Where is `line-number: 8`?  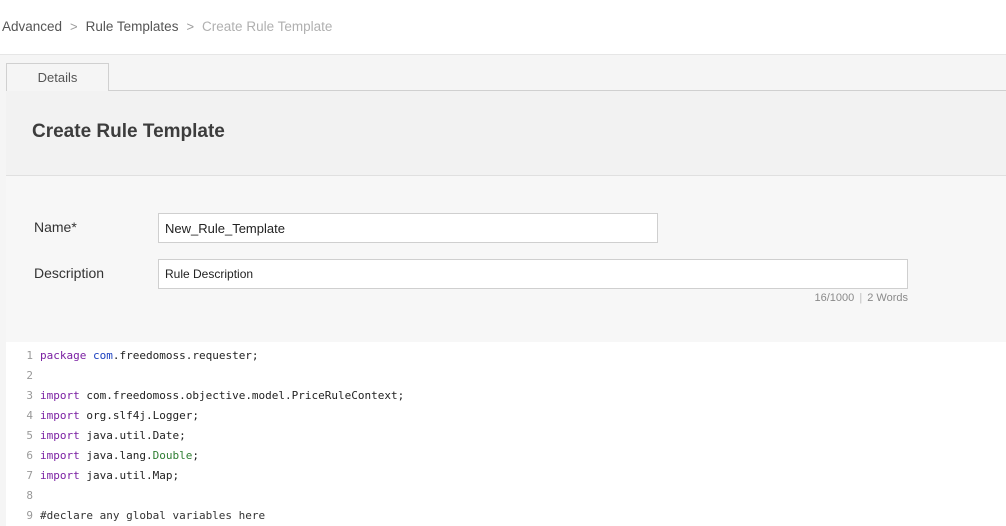 line-number: 8 is located at coordinates (29, 495).